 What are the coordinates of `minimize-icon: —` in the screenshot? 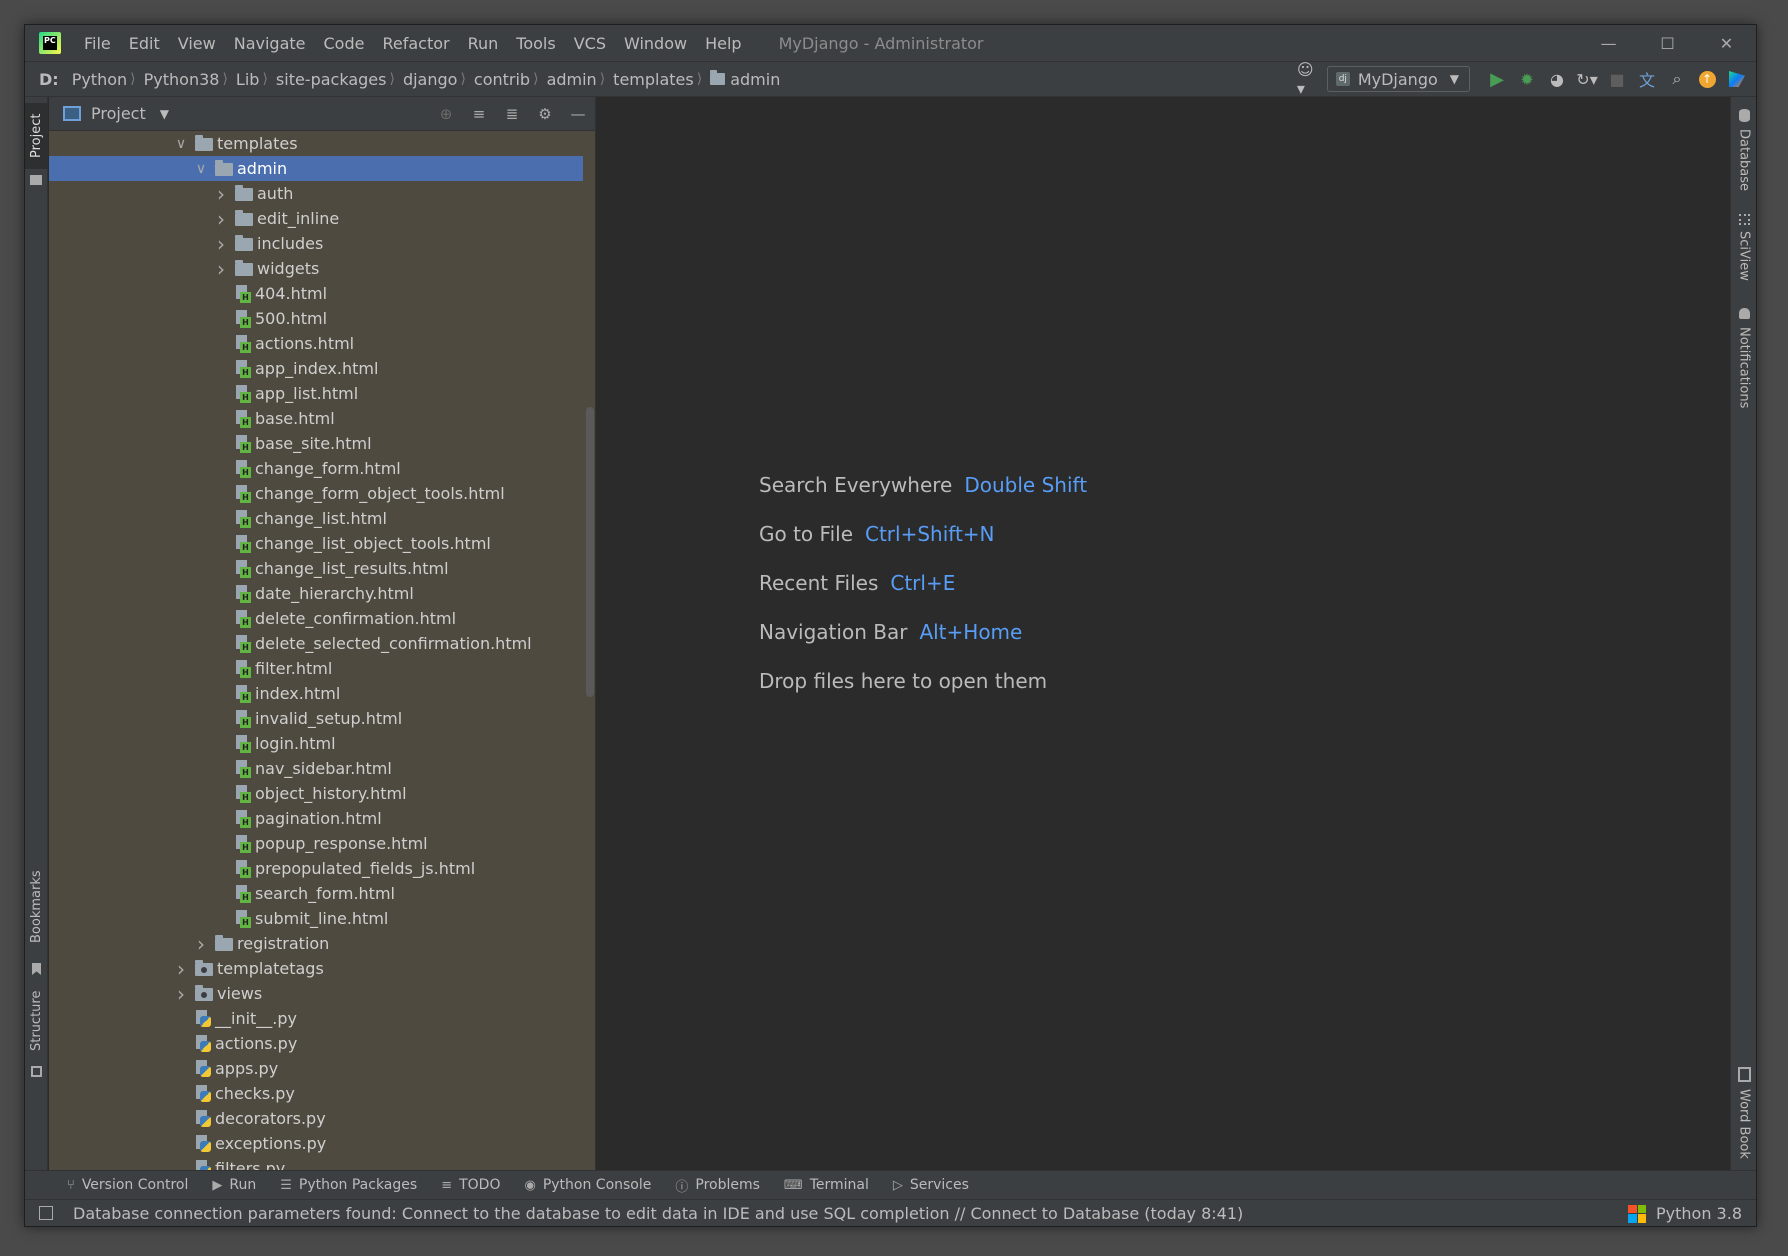 It's located at (1608, 43).